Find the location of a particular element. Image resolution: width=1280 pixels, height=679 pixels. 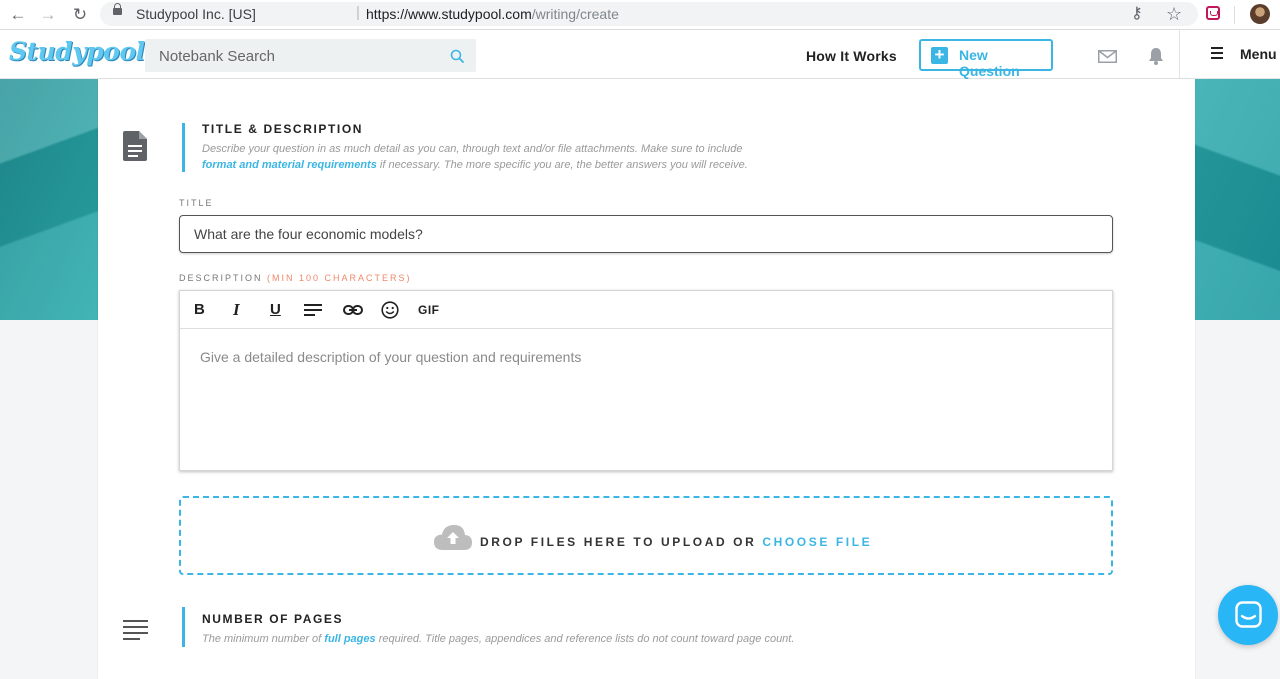

toolbar-divider is located at coordinates (1234, 15).